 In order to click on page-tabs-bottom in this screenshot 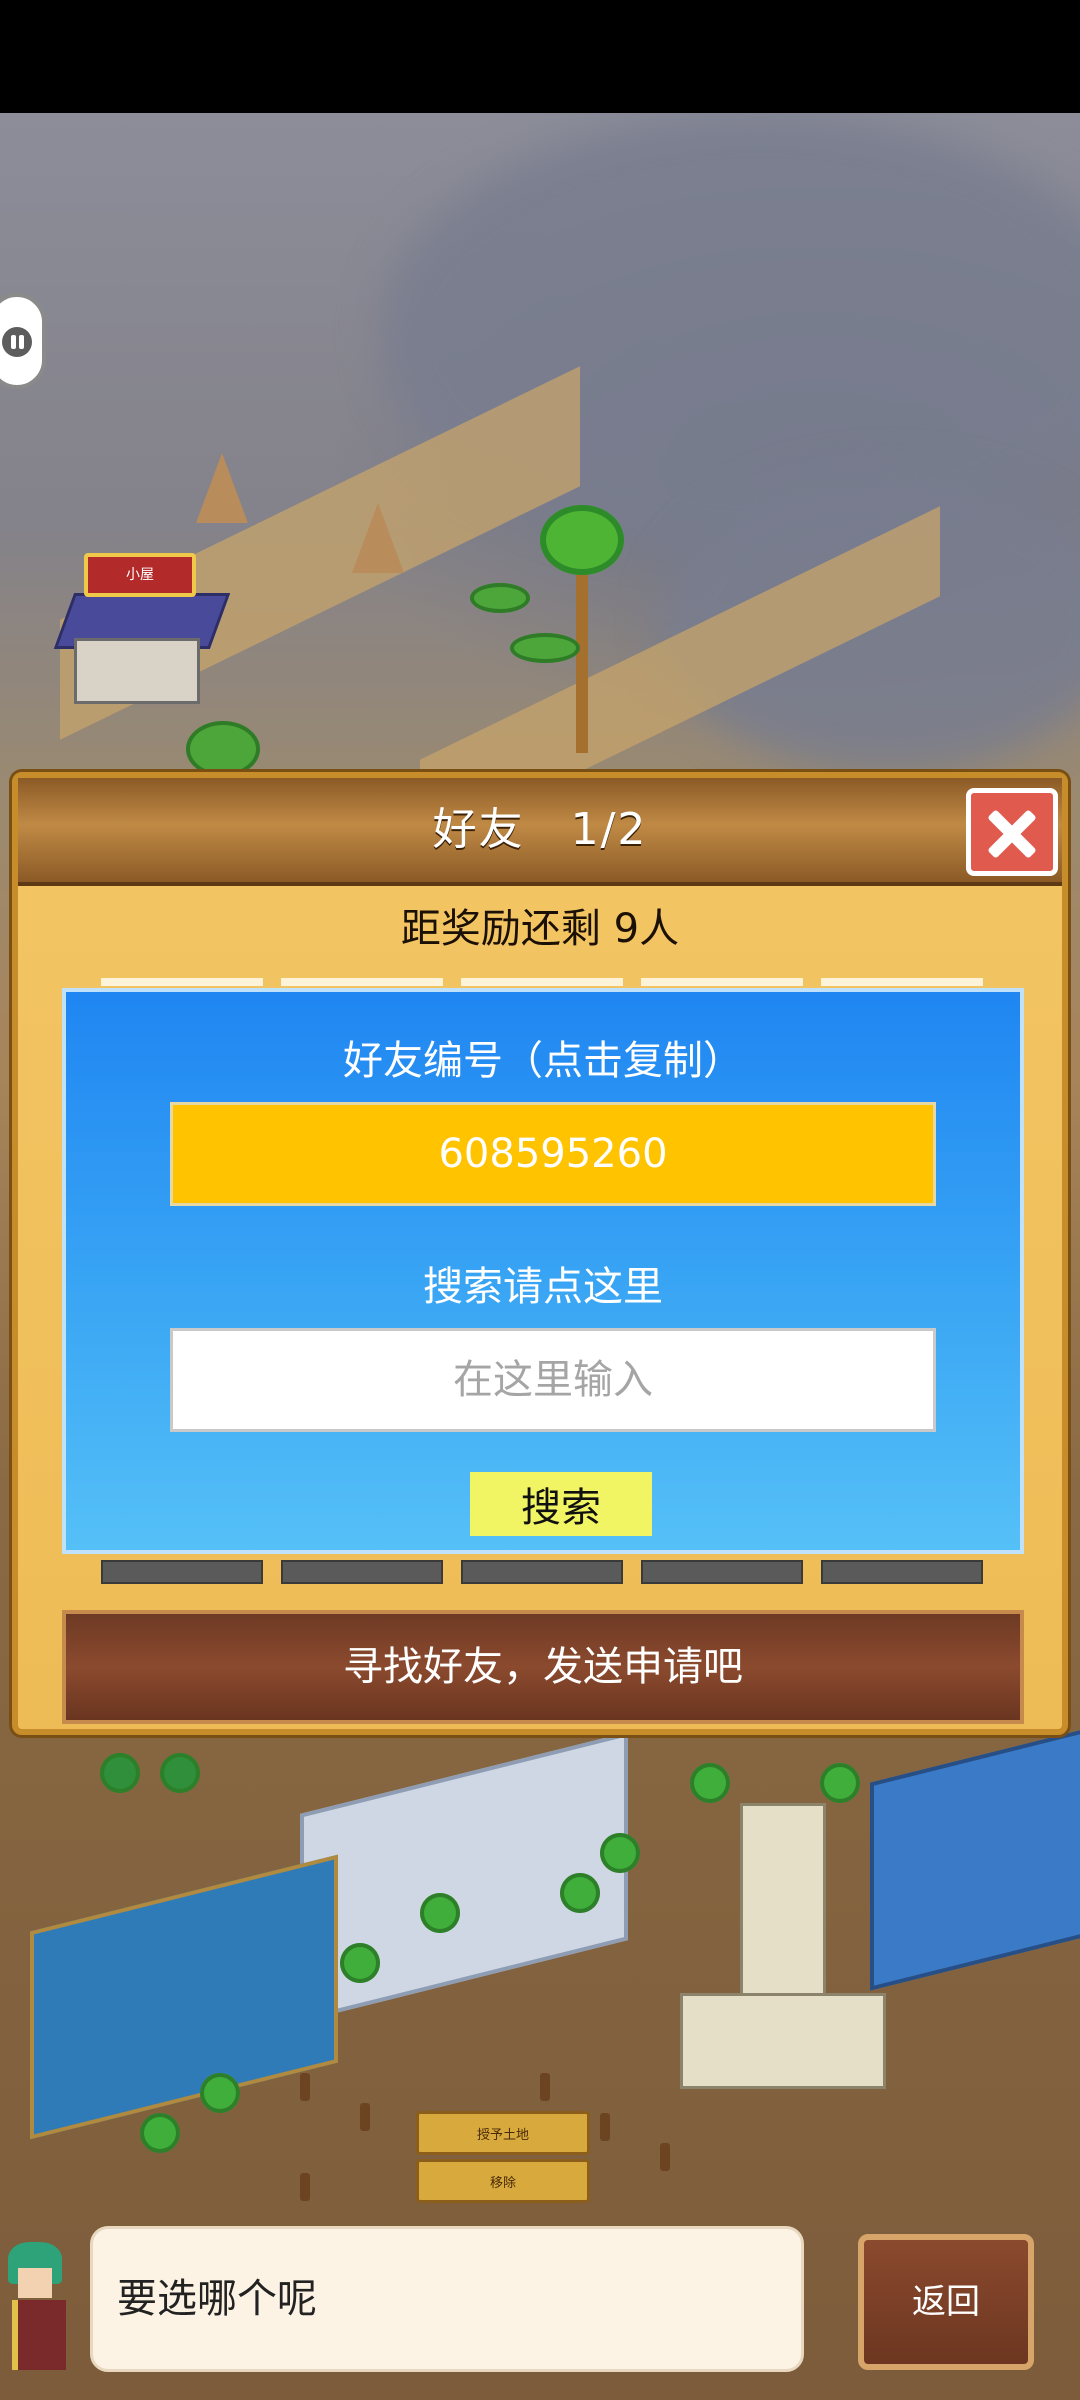, I will do `click(542, 1572)`.